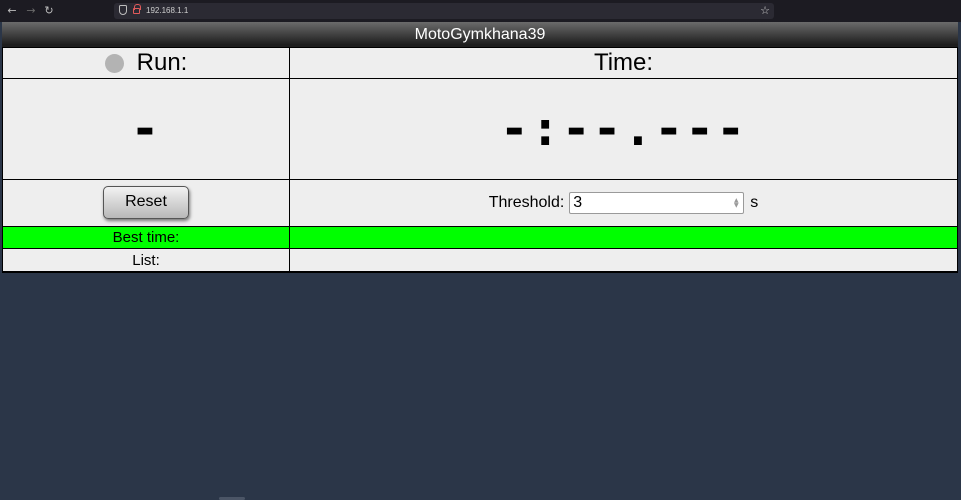 The width and height of the screenshot is (961, 500). I want to click on list-label: List:, so click(146, 260).